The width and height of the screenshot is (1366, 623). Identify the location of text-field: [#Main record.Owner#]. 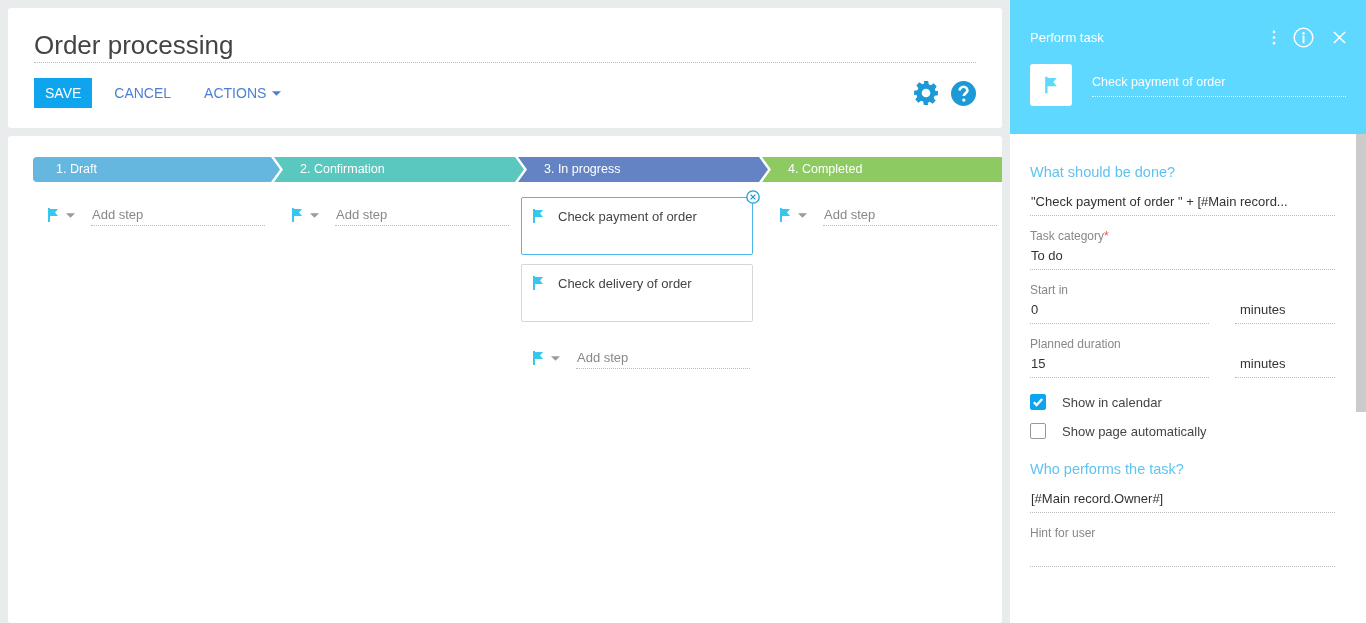
(1182, 500).